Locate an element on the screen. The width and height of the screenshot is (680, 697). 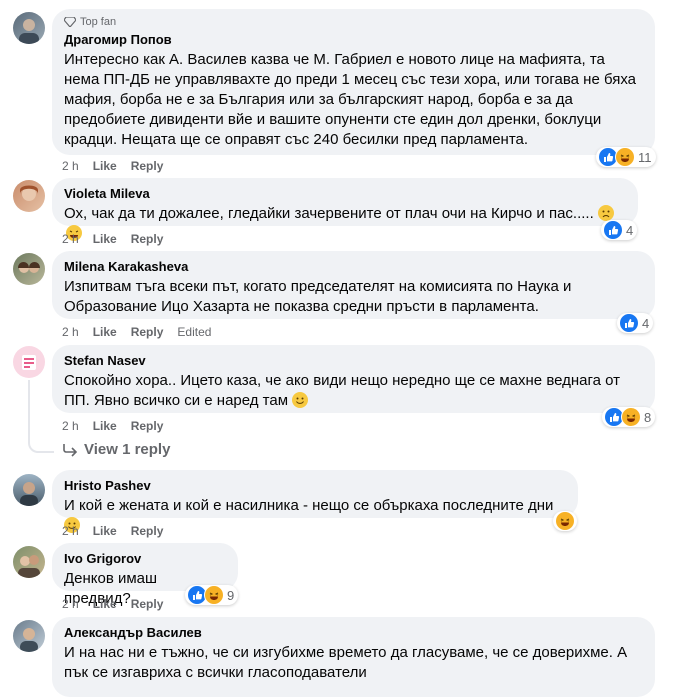
reaction-count: 8 is located at coordinates (648, 417).